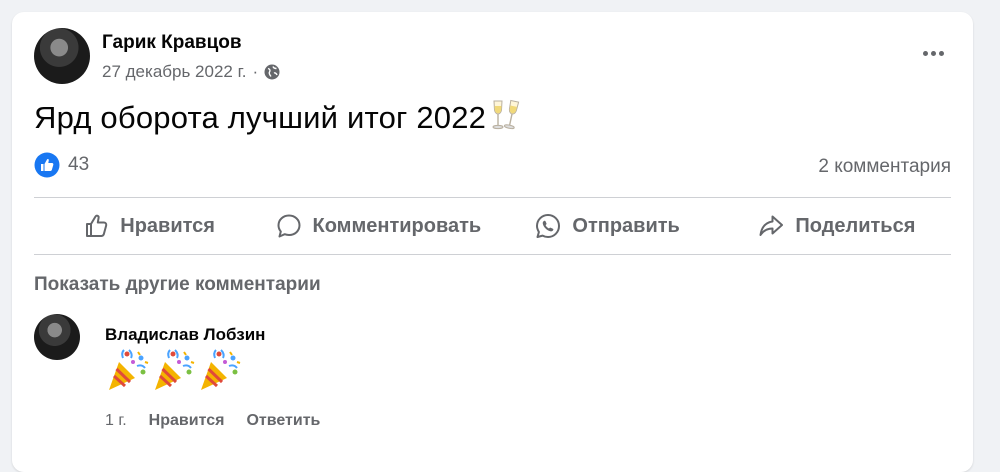 The image size is (1000, 472). I want to click on comment-actions: 1 г. Нравится Ответить, so click(212, 421).